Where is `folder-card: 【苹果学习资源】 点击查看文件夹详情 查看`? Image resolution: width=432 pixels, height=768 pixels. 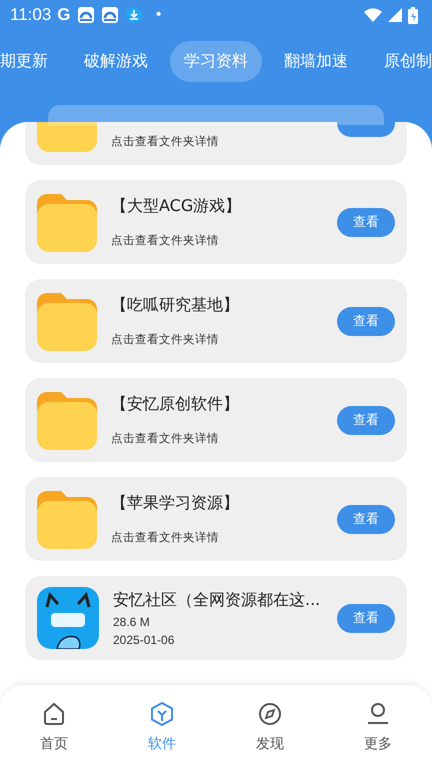 folder-card: 【苹果学习资源】 点击查看文件夹详情 查看 is located at coordinates (216, 519).